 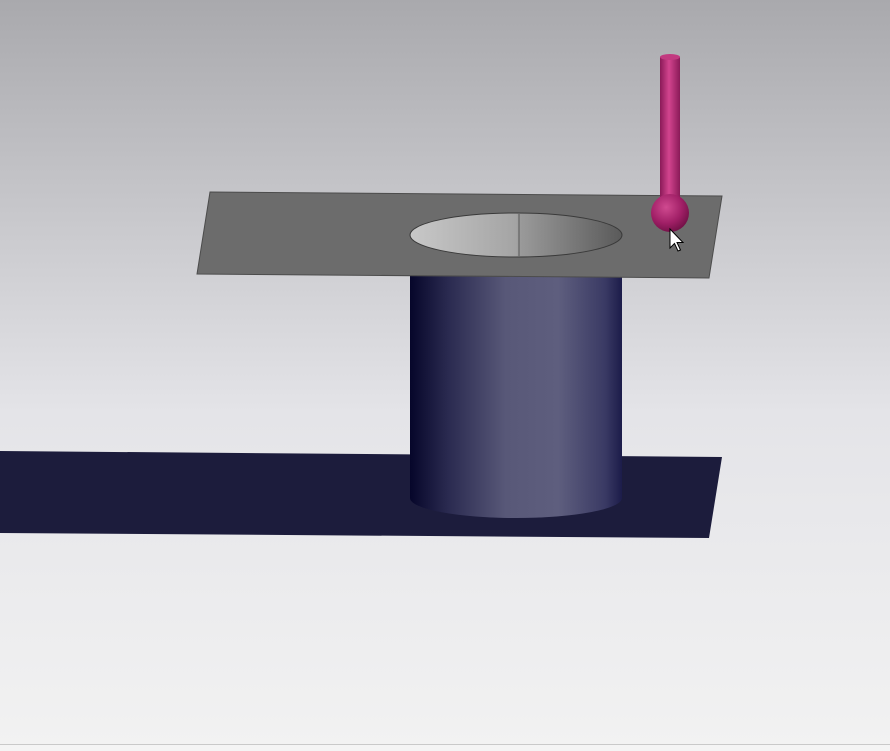 I want to click on status-strip, so click(x=445, y=747).